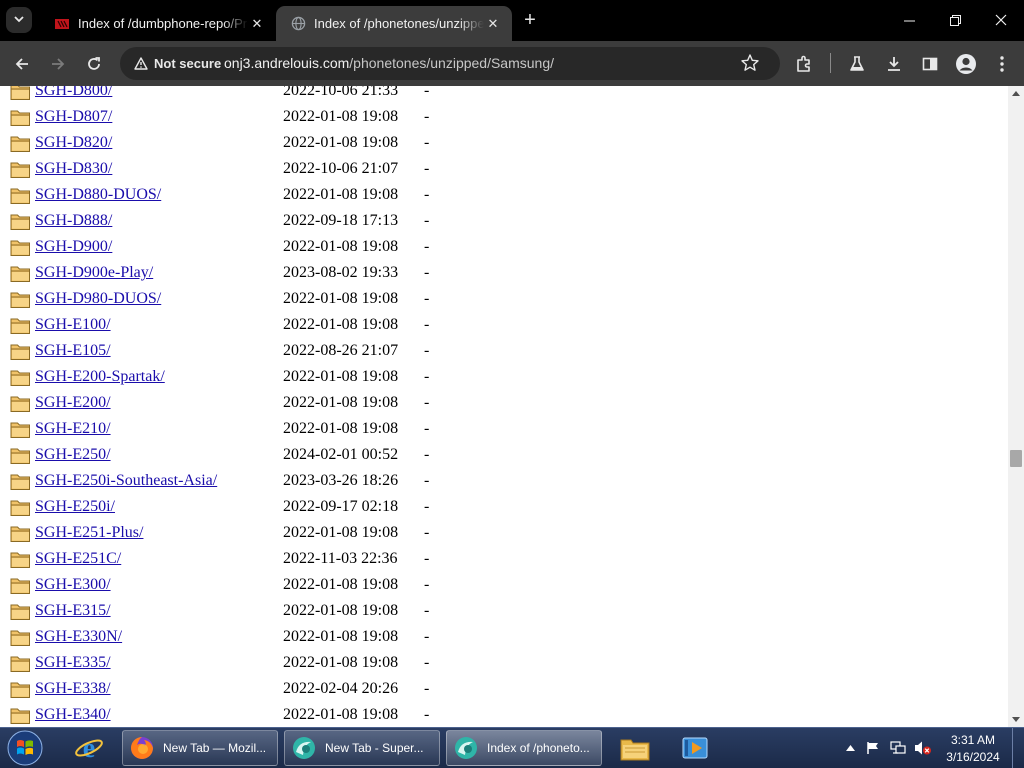 The width and height of the screenshot is (1024, 768). Describe the element at coordinates (73, 247) in the screenshot. I see `directory-link: SGH-D900/` at that location.